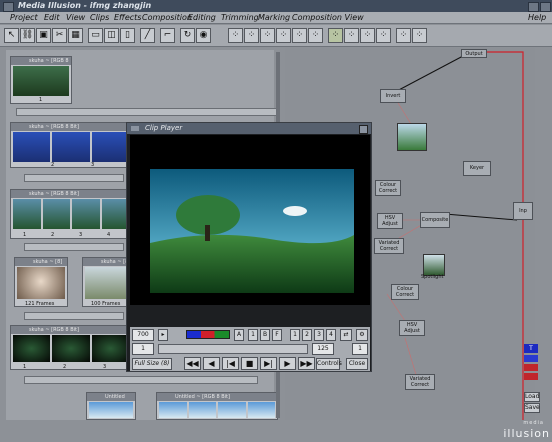  Describe the element at coordinates (253, 335) in the screenshot. I see `view-1-button: 1` at that location.